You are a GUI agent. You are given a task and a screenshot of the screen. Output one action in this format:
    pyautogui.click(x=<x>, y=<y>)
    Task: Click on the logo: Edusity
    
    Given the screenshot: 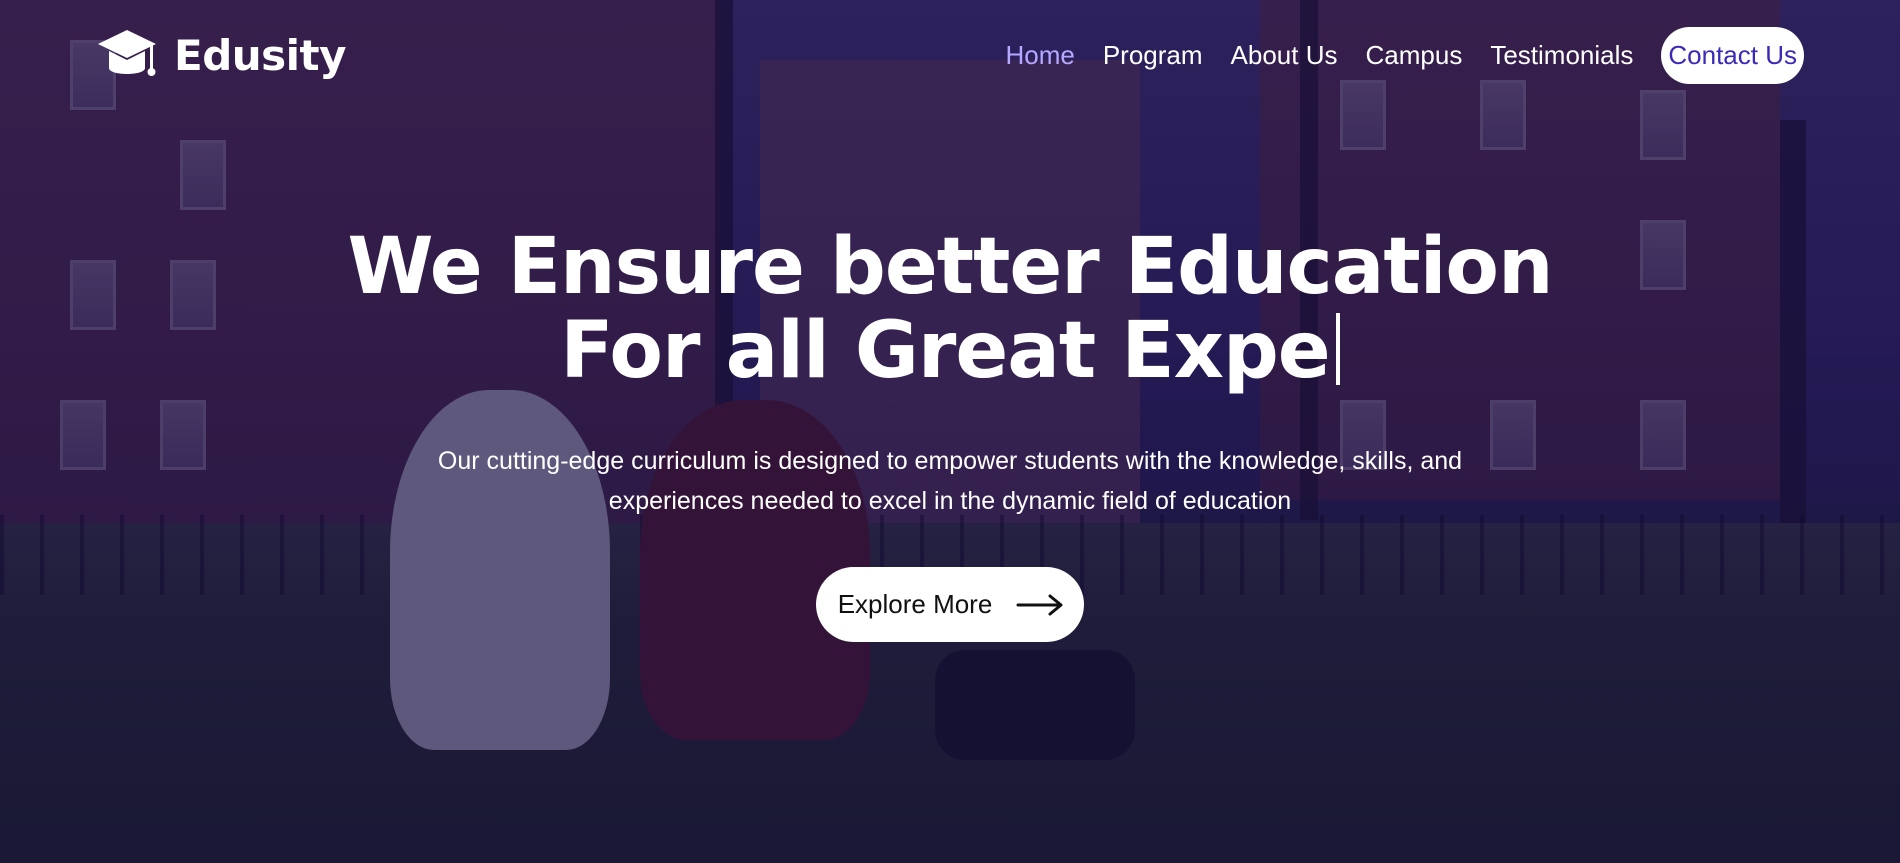 What is the action you would take?
    pyautogui.click(x=221, y=55)
    